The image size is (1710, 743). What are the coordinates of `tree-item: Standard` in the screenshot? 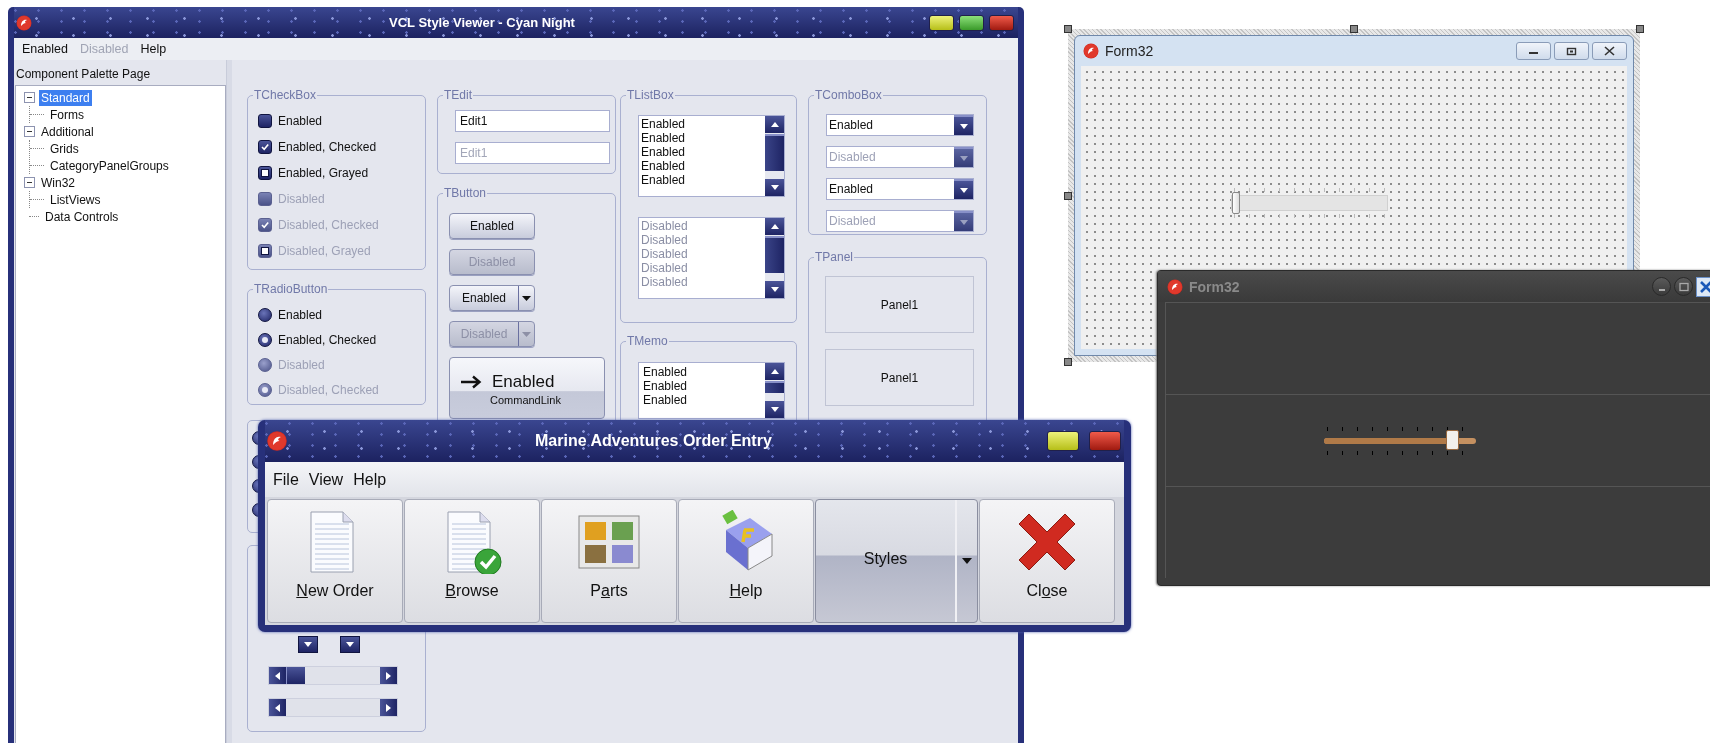 It's located at (65, 97).